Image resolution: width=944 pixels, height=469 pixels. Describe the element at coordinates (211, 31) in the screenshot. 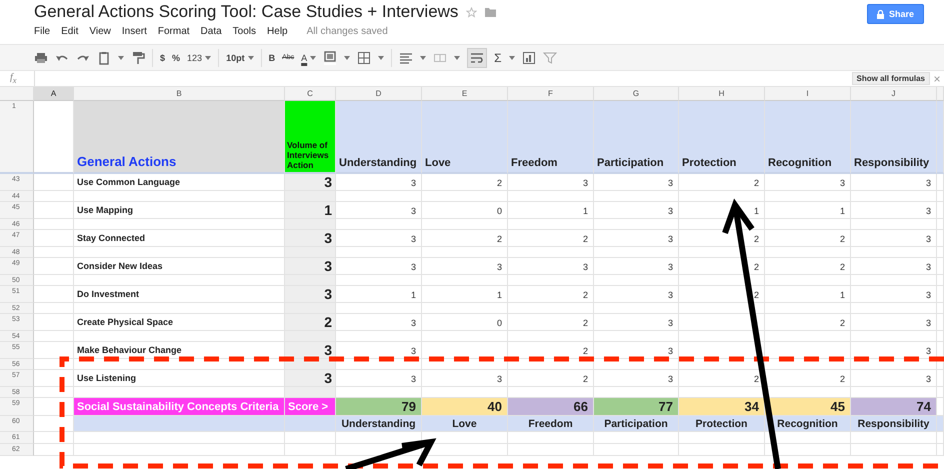

I see `menu-item: Data` at that location.